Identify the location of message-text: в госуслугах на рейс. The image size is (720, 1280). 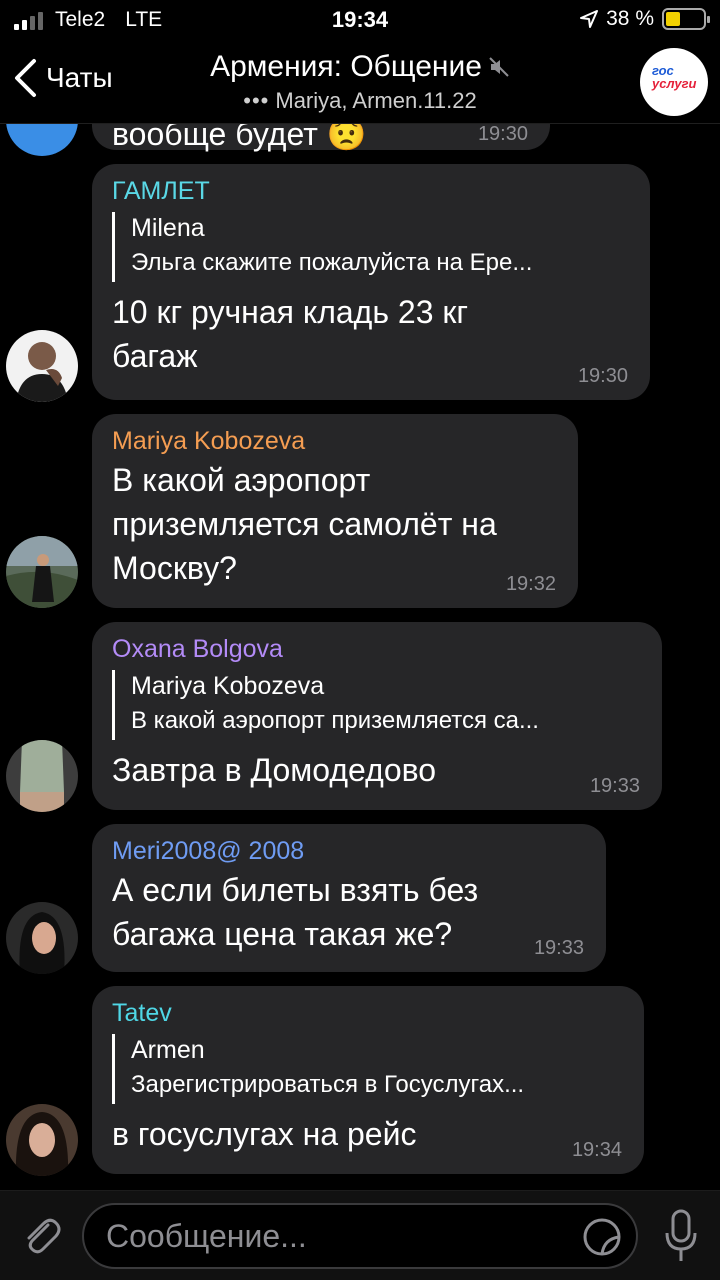
(264, 1134).